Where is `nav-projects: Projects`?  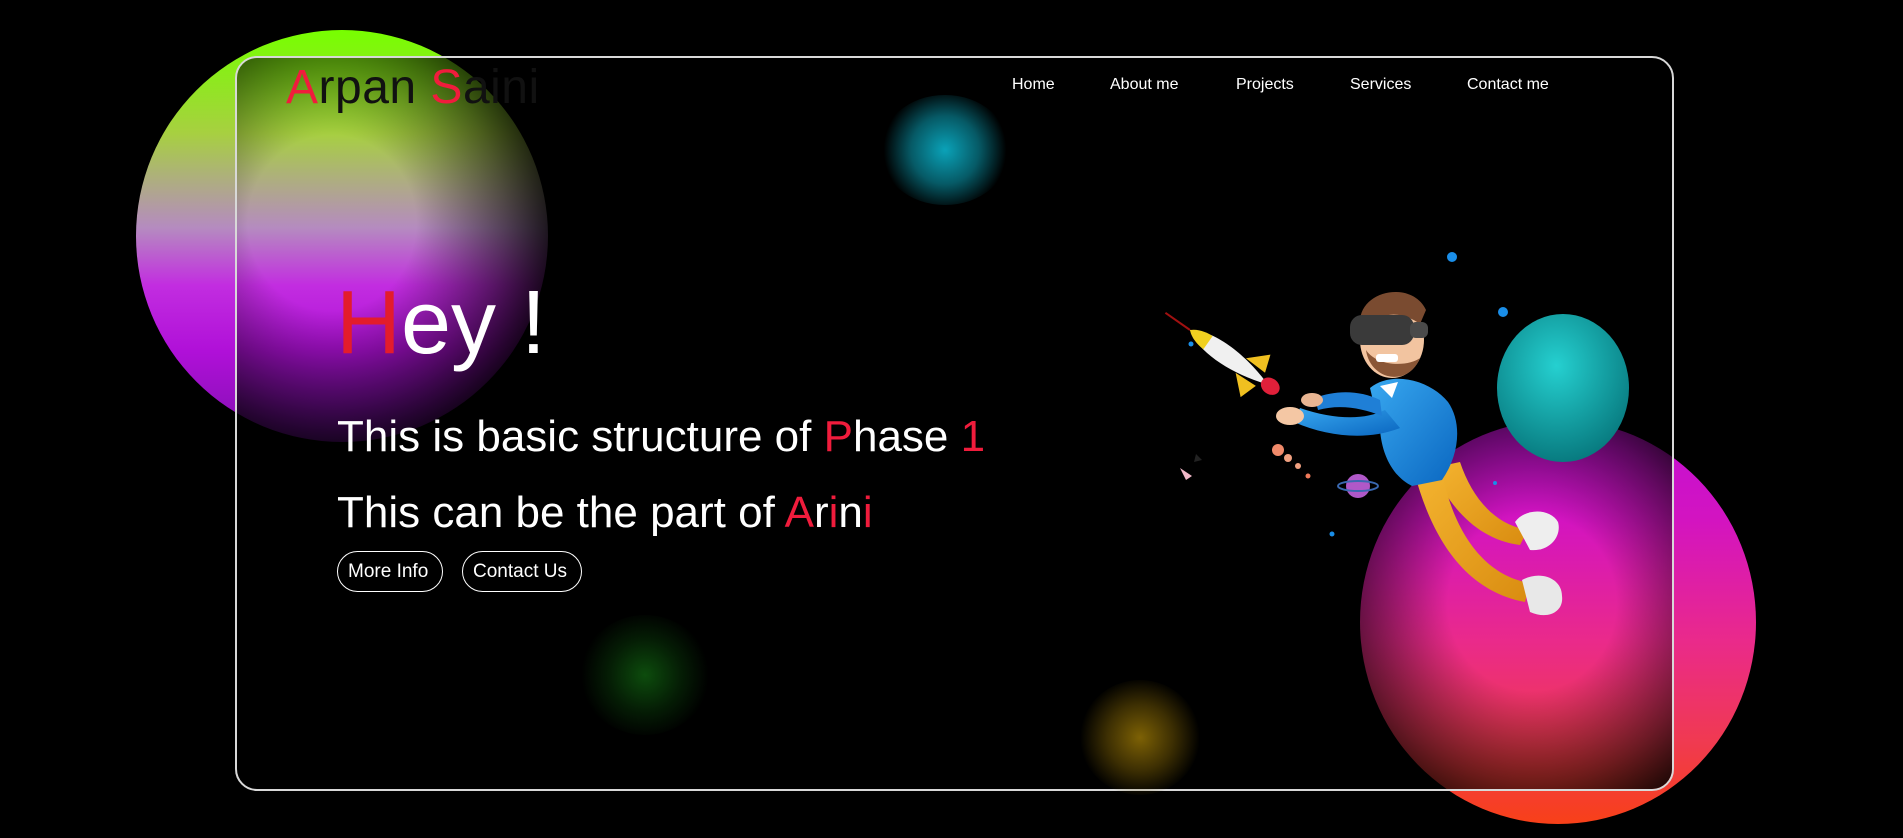
nav-projects: Projects is located at coordinates (1265, 85).